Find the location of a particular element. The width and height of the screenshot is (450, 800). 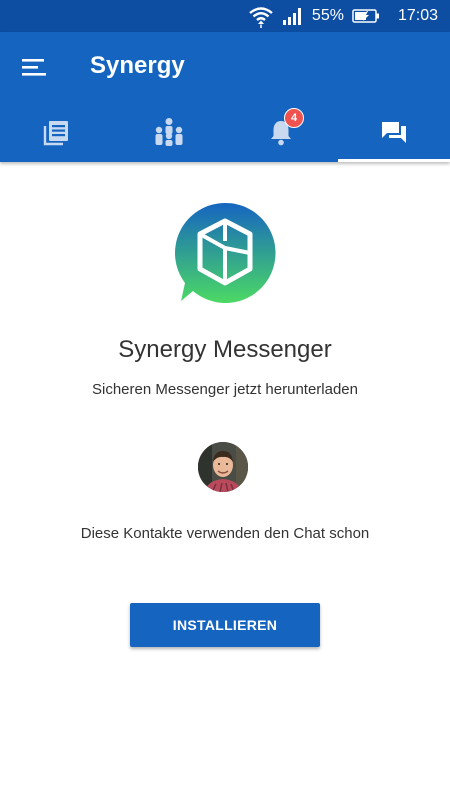

battery-charging-icon is located at coordinates (365, 16).